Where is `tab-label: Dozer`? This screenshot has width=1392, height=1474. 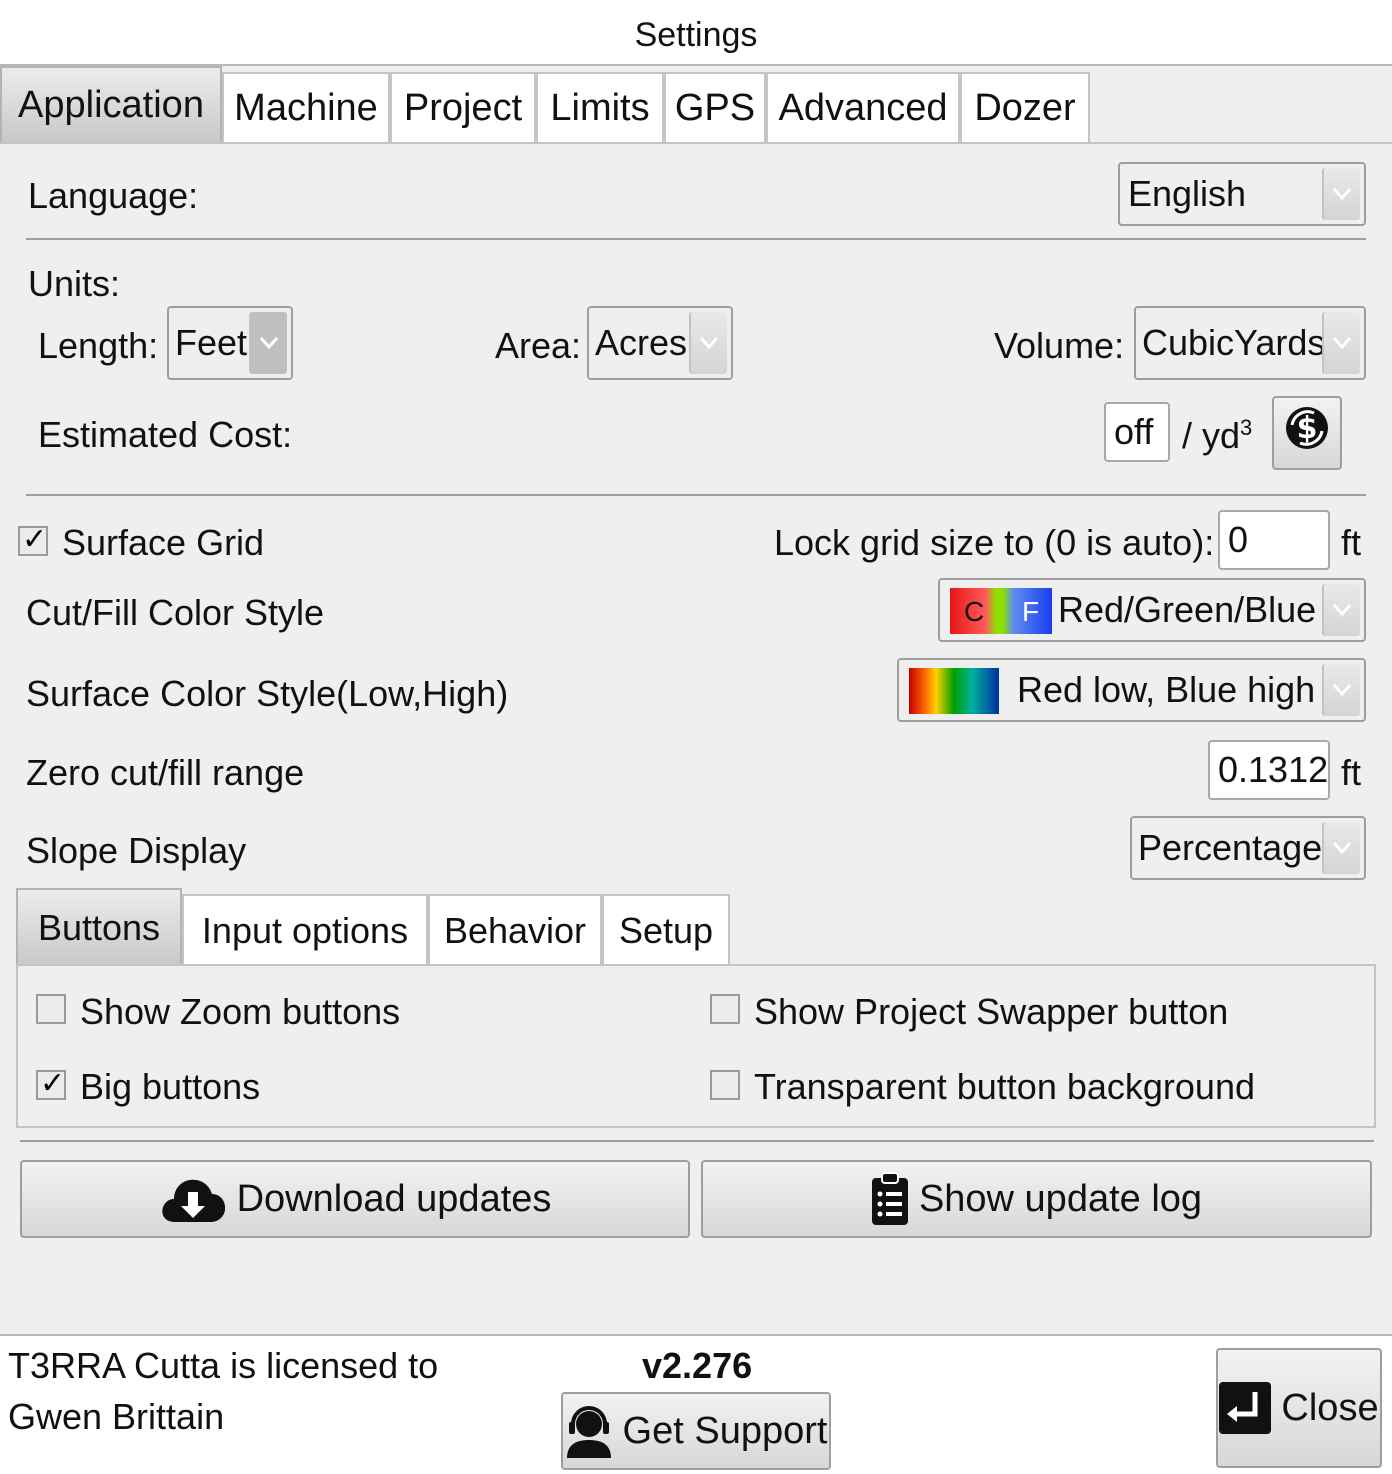
tab-label: Dozer is located at coordinates (1025, 107).